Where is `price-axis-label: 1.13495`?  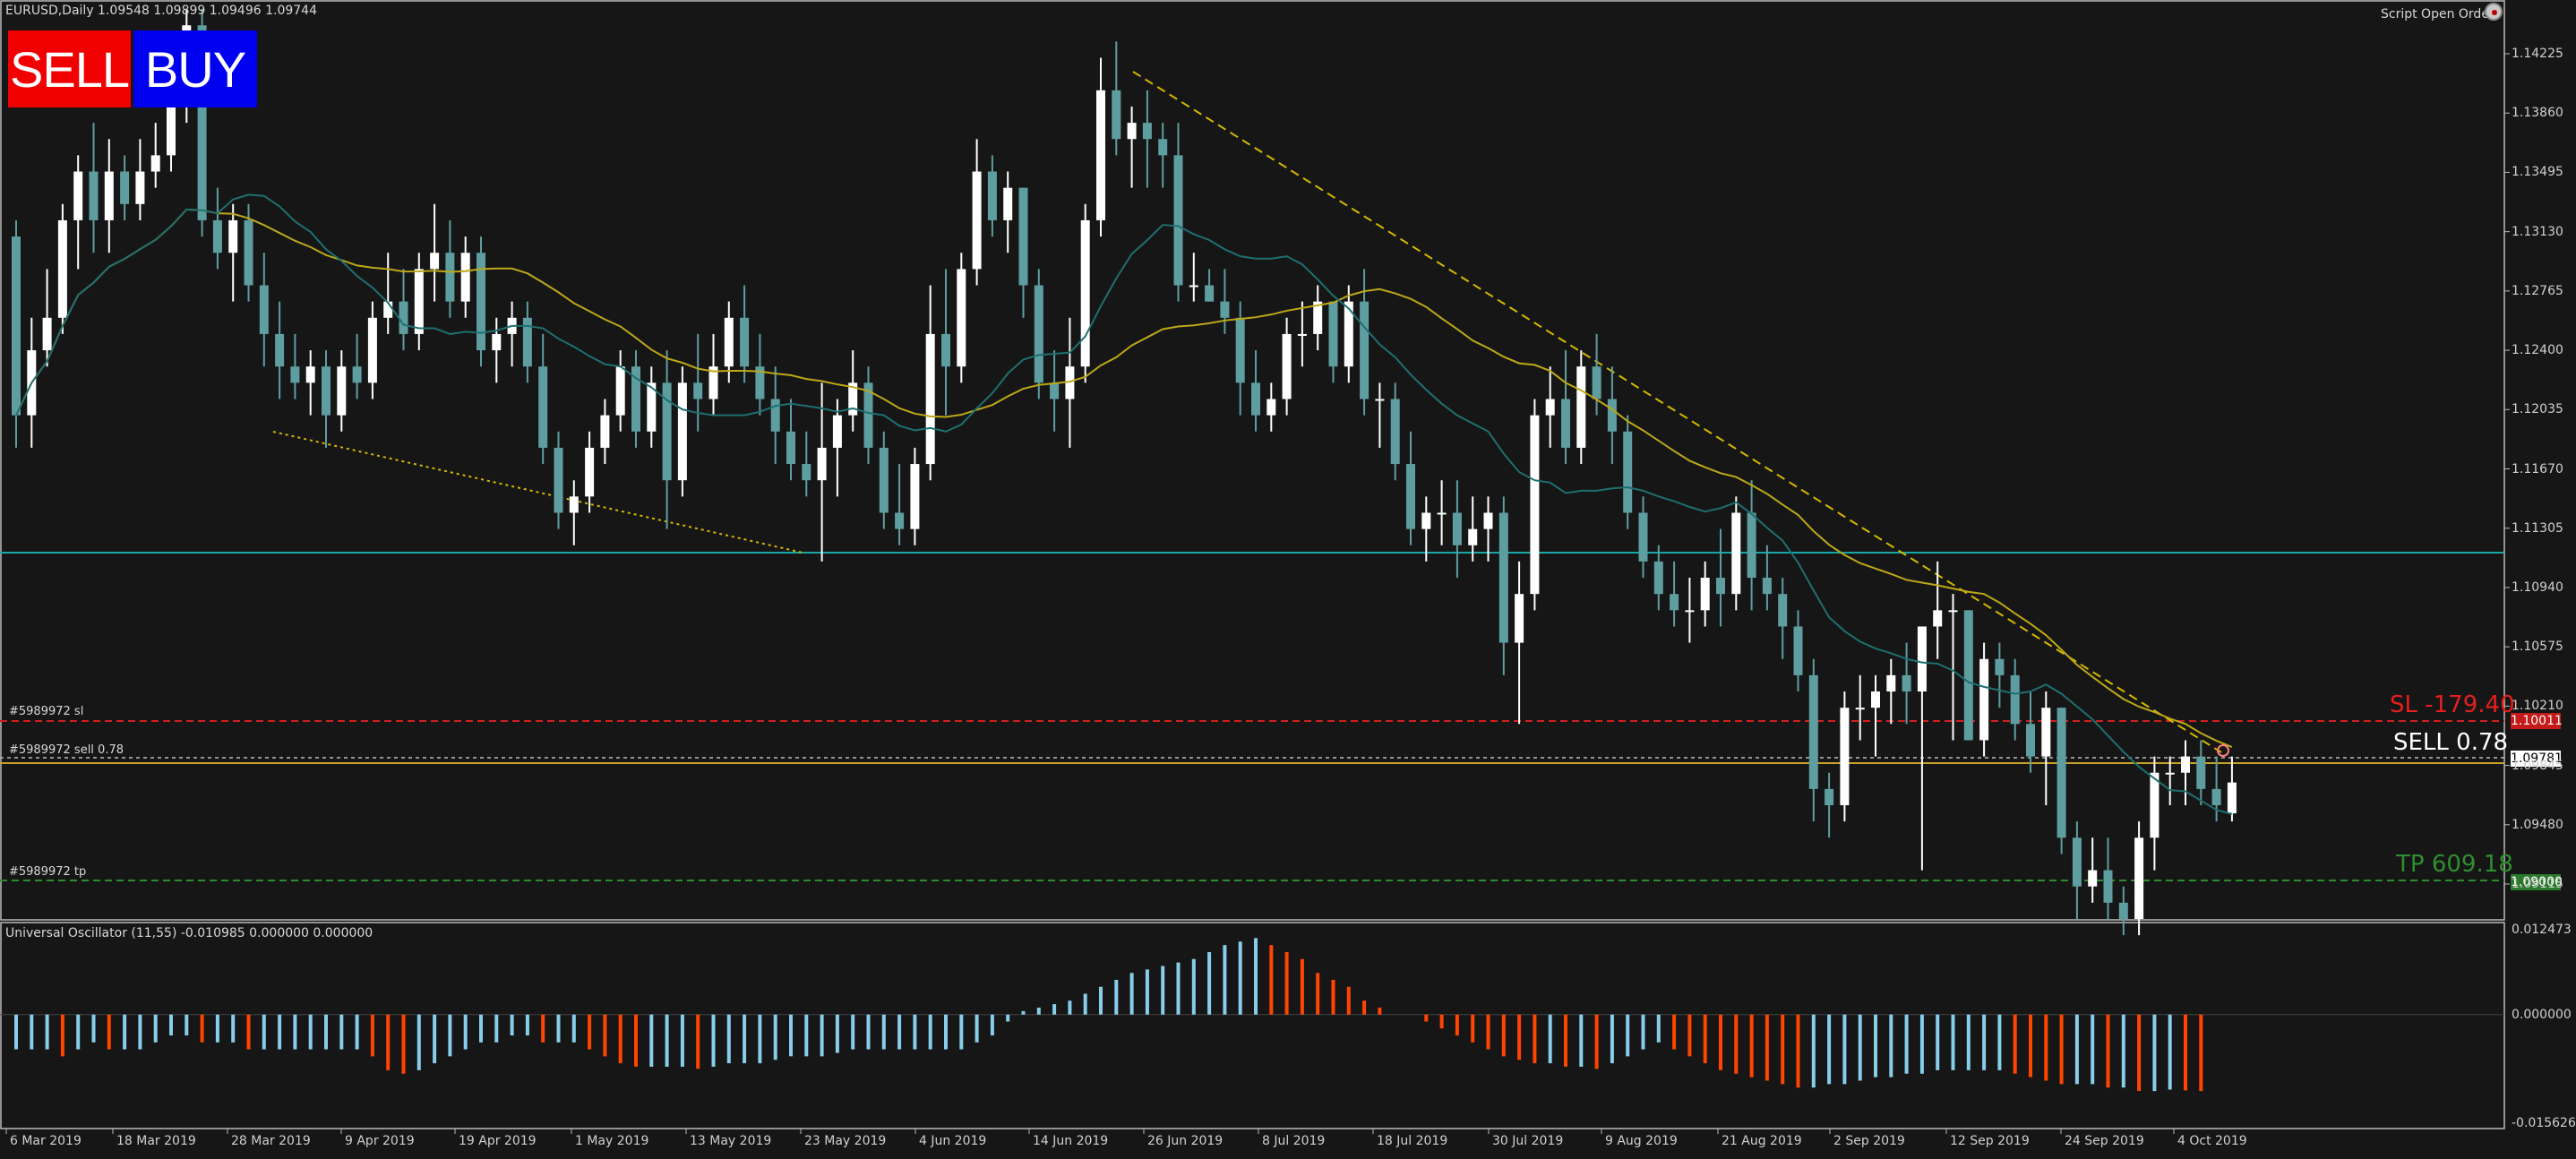
price-axis-label: 1.13495 is located at coordinates (2537, 173).